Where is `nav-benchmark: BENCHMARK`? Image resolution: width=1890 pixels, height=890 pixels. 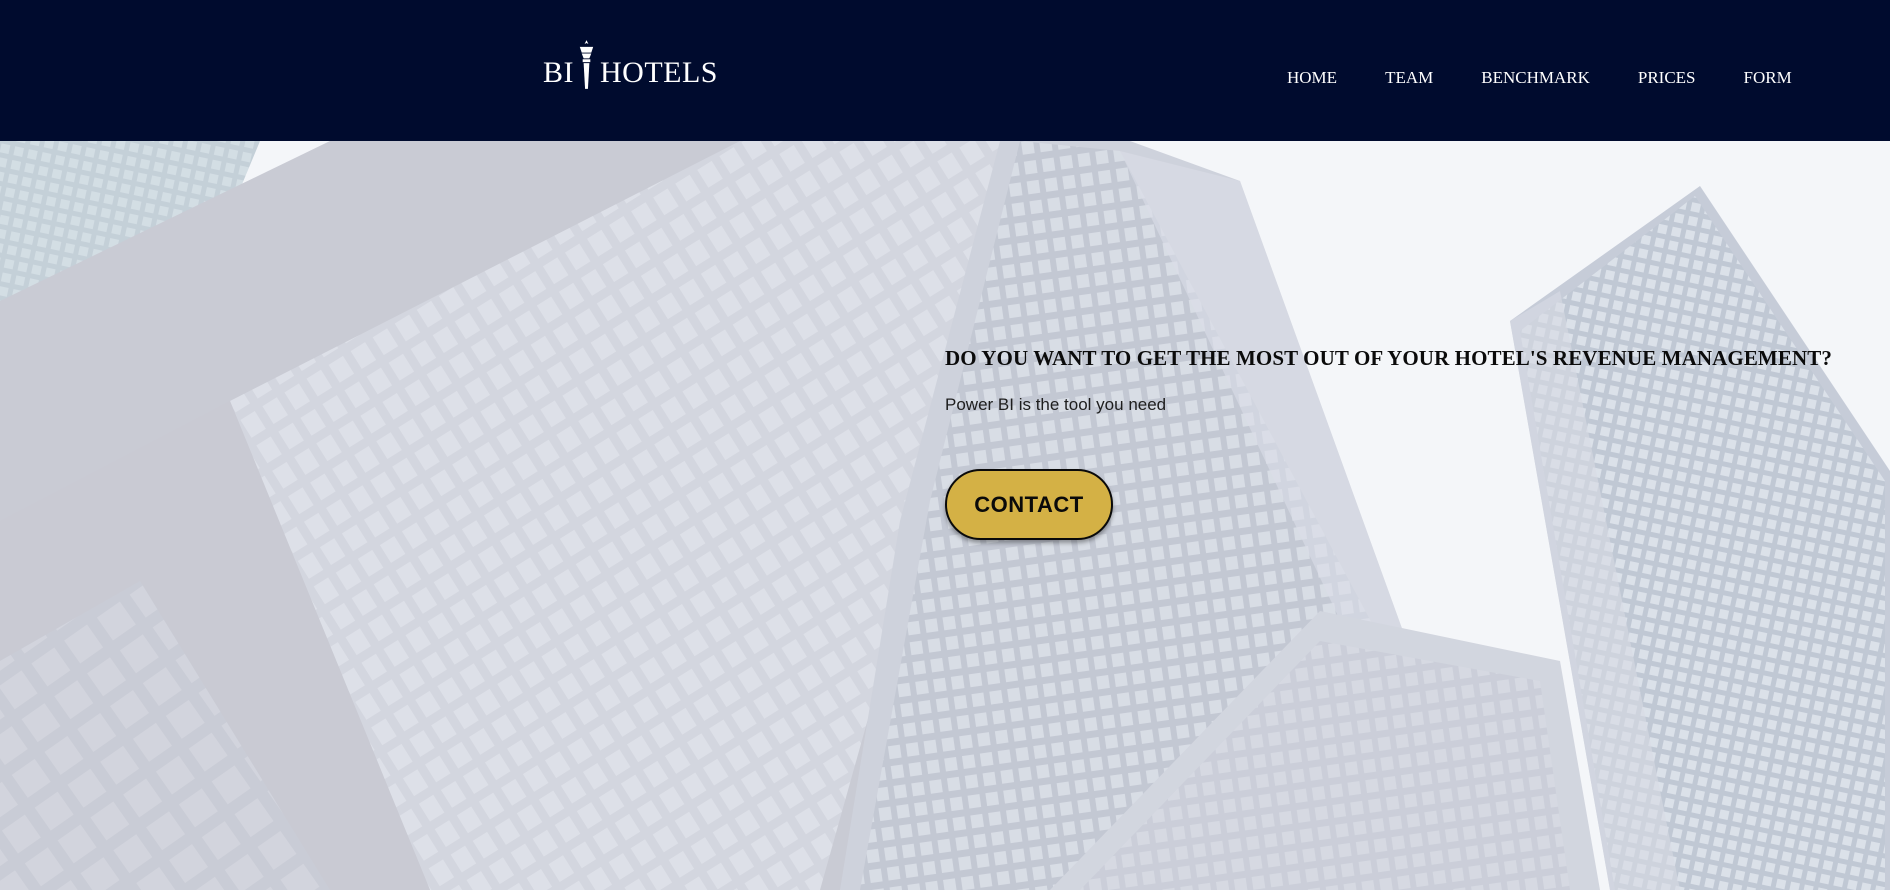 nav-benchmark: BENCHMARK is located at coordinates (1535, 78).